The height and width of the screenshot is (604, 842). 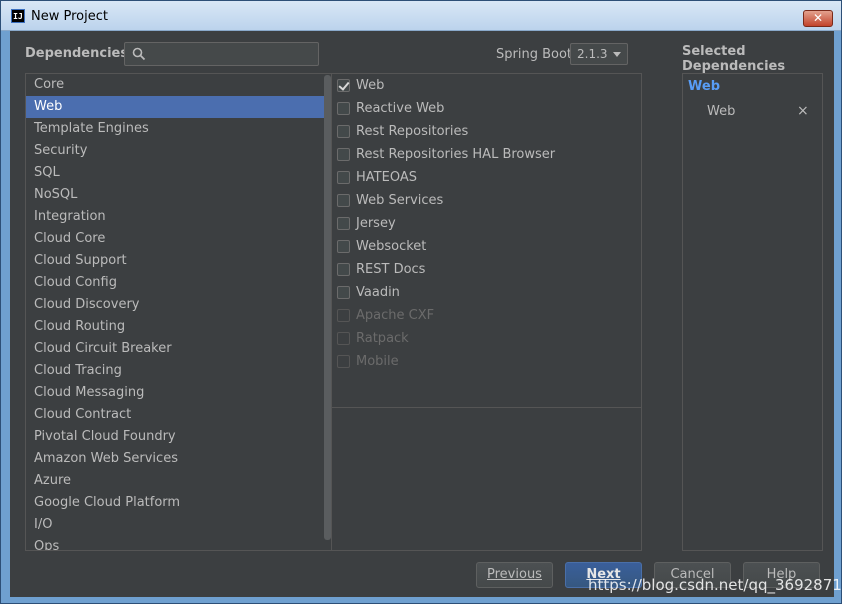 What do you see at coordinates (486, 223) in the screenshot?
I see `dependency-jersey: Jersey` at bounding box center [486, 223].